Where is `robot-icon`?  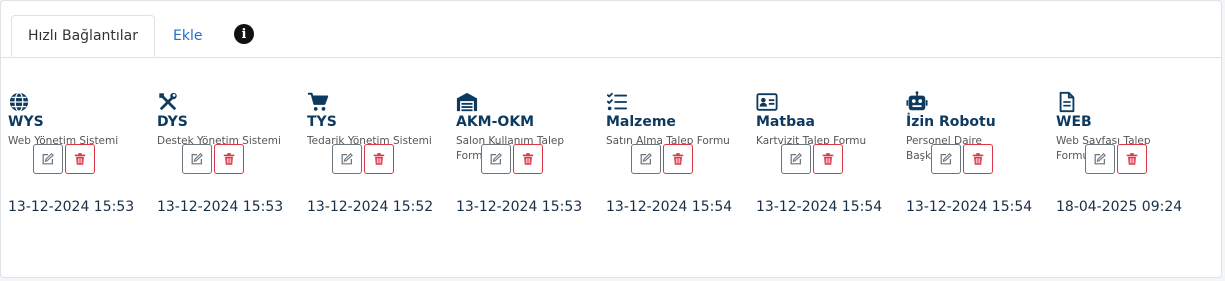
robot-icon is located at coordinates (917, 101).